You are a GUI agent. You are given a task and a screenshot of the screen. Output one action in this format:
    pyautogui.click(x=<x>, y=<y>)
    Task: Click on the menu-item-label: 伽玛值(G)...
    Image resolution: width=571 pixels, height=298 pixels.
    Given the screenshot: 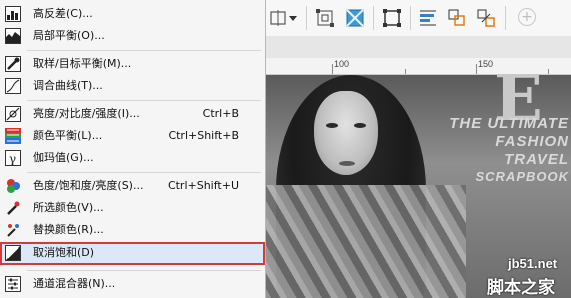 What is the action you would take?
    pyautogui.click(x=63, y=157)
    